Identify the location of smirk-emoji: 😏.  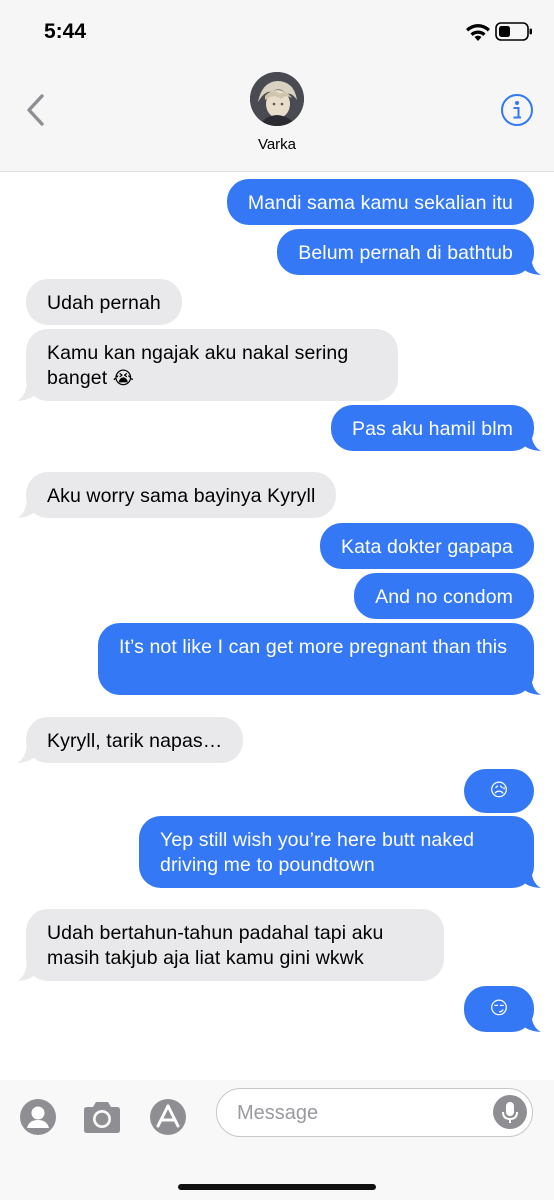
(499, 1008).